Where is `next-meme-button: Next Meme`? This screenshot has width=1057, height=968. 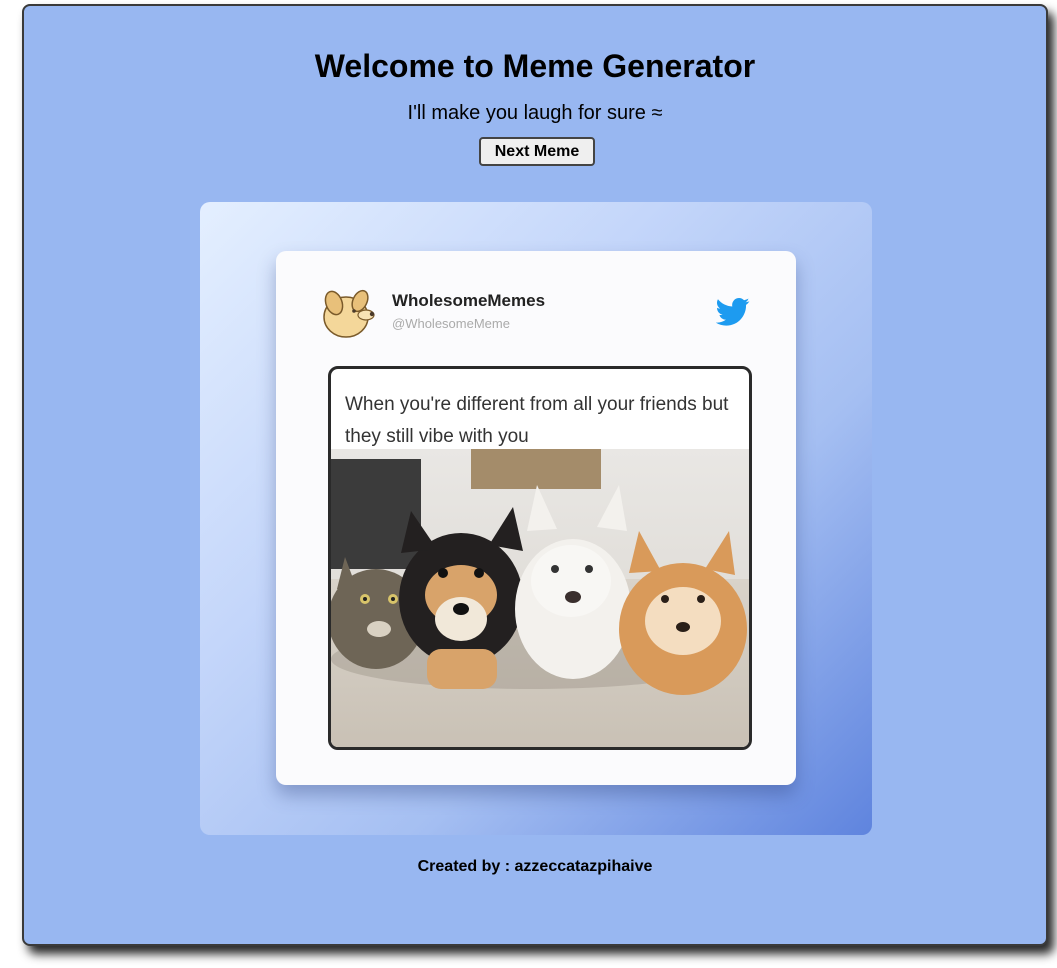
next-meme-button: Next Meme is located at coordinates (537, 151).